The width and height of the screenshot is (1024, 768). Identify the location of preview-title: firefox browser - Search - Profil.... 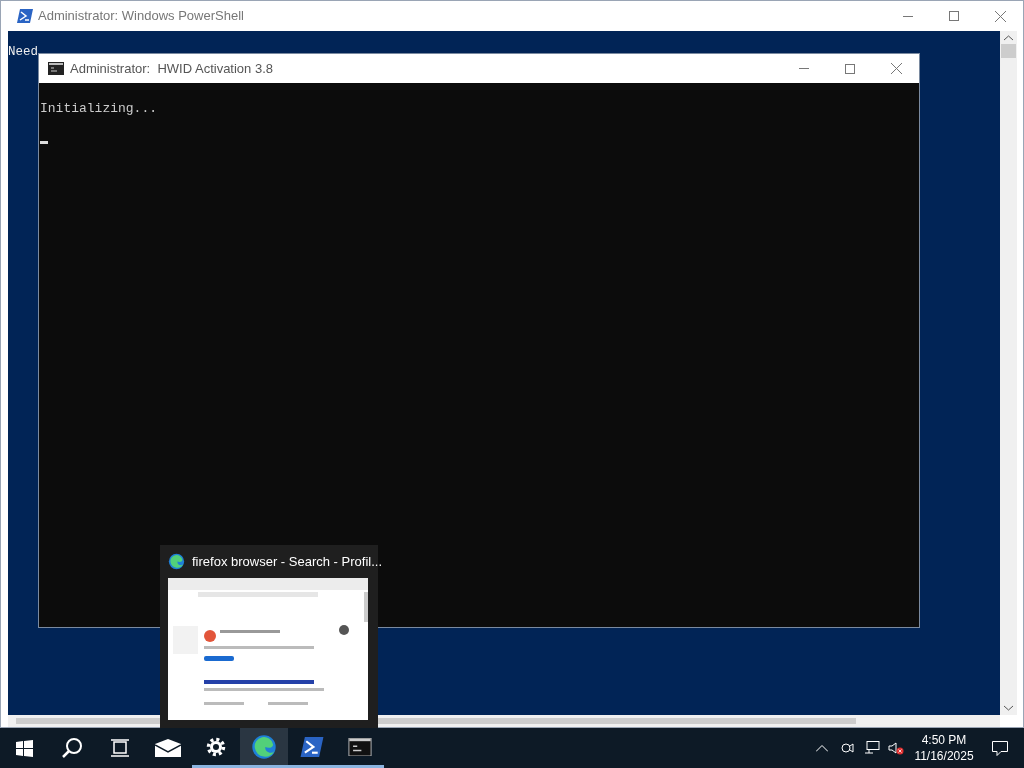
(287, 561).